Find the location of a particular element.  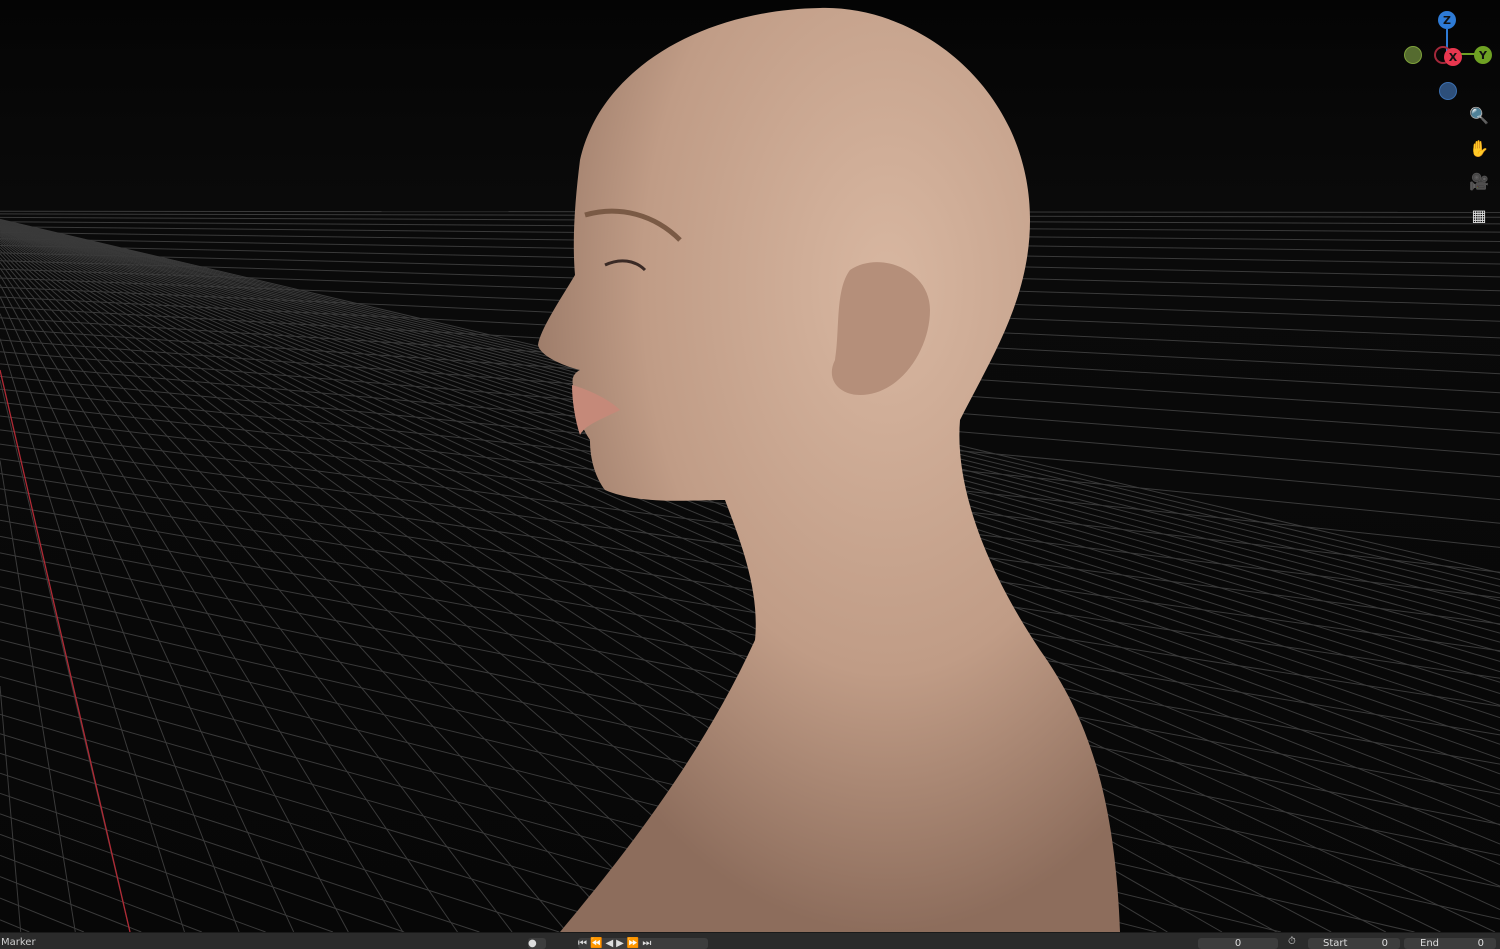

prev-keyframe-icon: ⏪ is located at coordinates (597, 943).